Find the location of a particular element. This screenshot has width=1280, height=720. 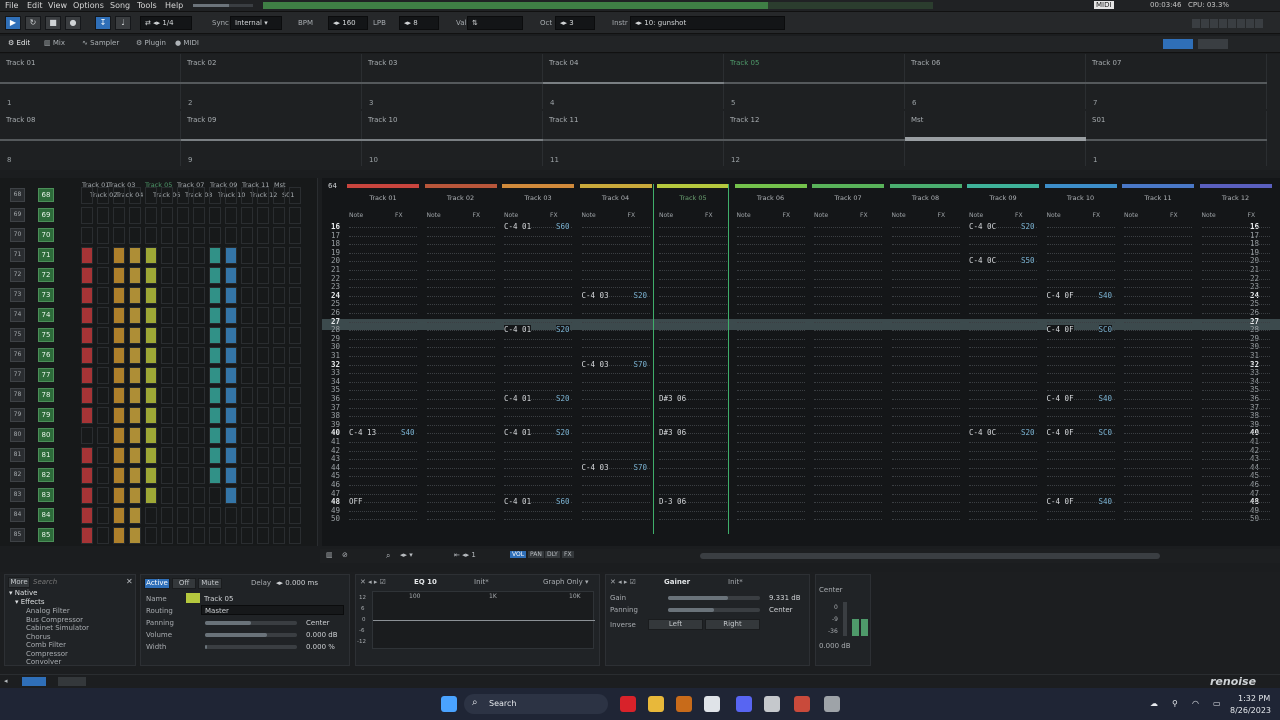

pattern-number: 80 is located at coordinates (46, 435).